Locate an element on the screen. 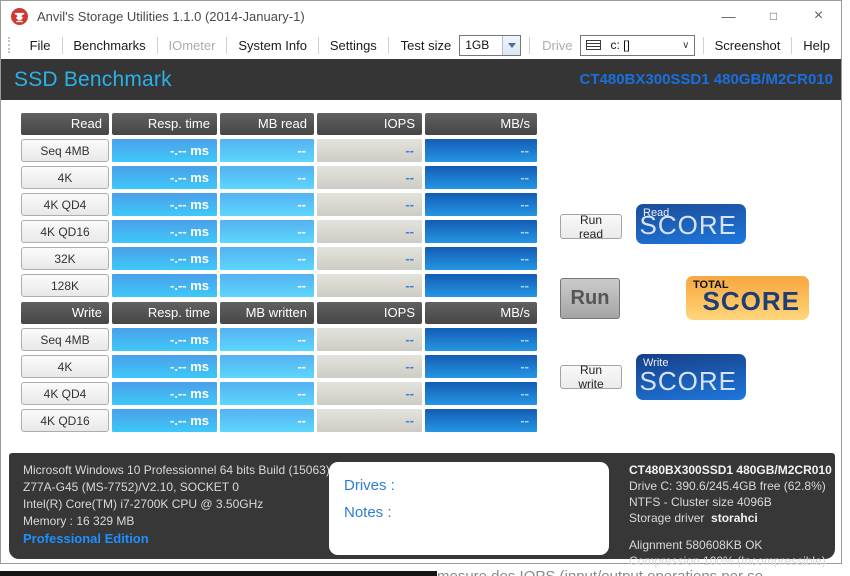 The width and height of the screenshot is (850, 576). menu-benchmarks: Benchmarks is located at coordinates (109, 45).